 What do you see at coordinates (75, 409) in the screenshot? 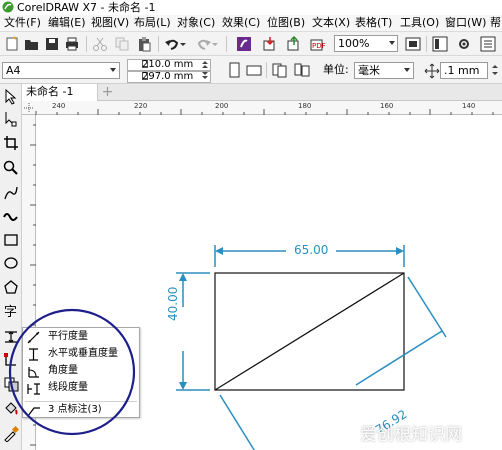
I see `flyout-item-label: 3 点标注(3)` at bounding box center [75, 409].